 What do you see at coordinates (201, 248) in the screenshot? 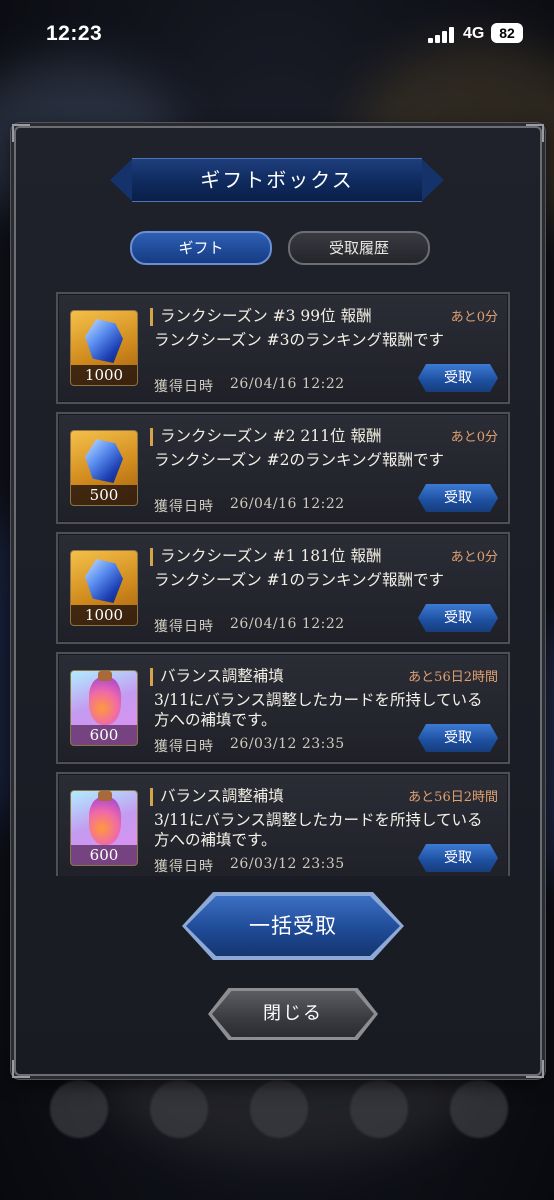
I see `tab-gift: ギフト` at bounding box center [201, 248].